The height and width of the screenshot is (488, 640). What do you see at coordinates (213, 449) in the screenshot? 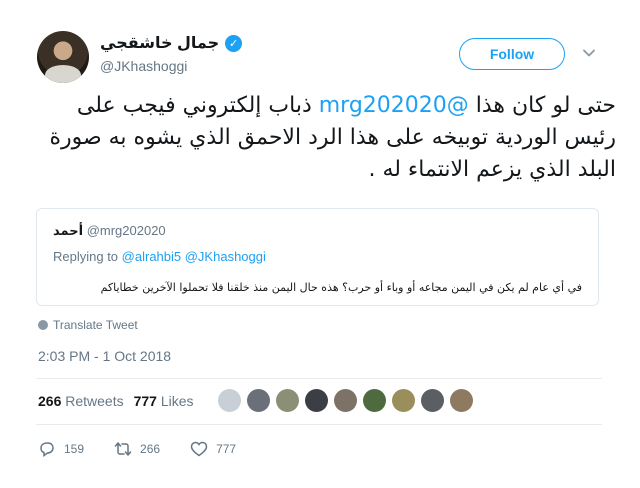
I see `like-action: 777` at bounding box center [213, 449].